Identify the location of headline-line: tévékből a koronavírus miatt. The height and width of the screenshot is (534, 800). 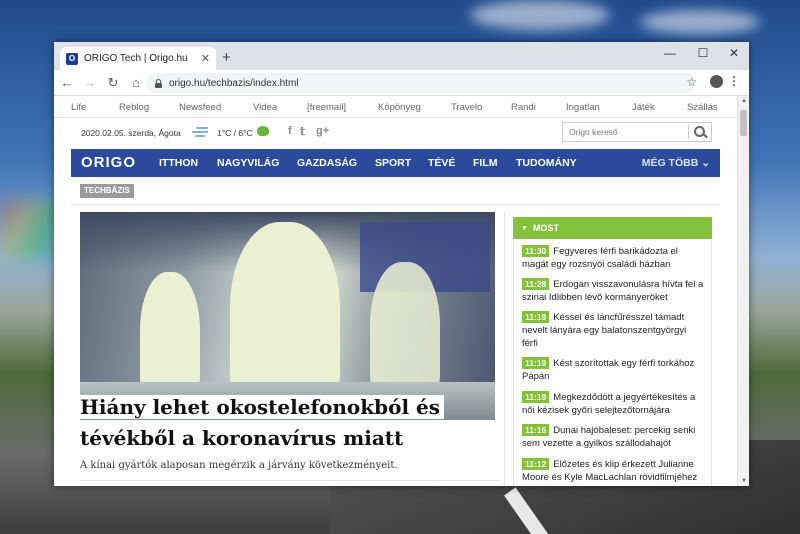
(244, 438).